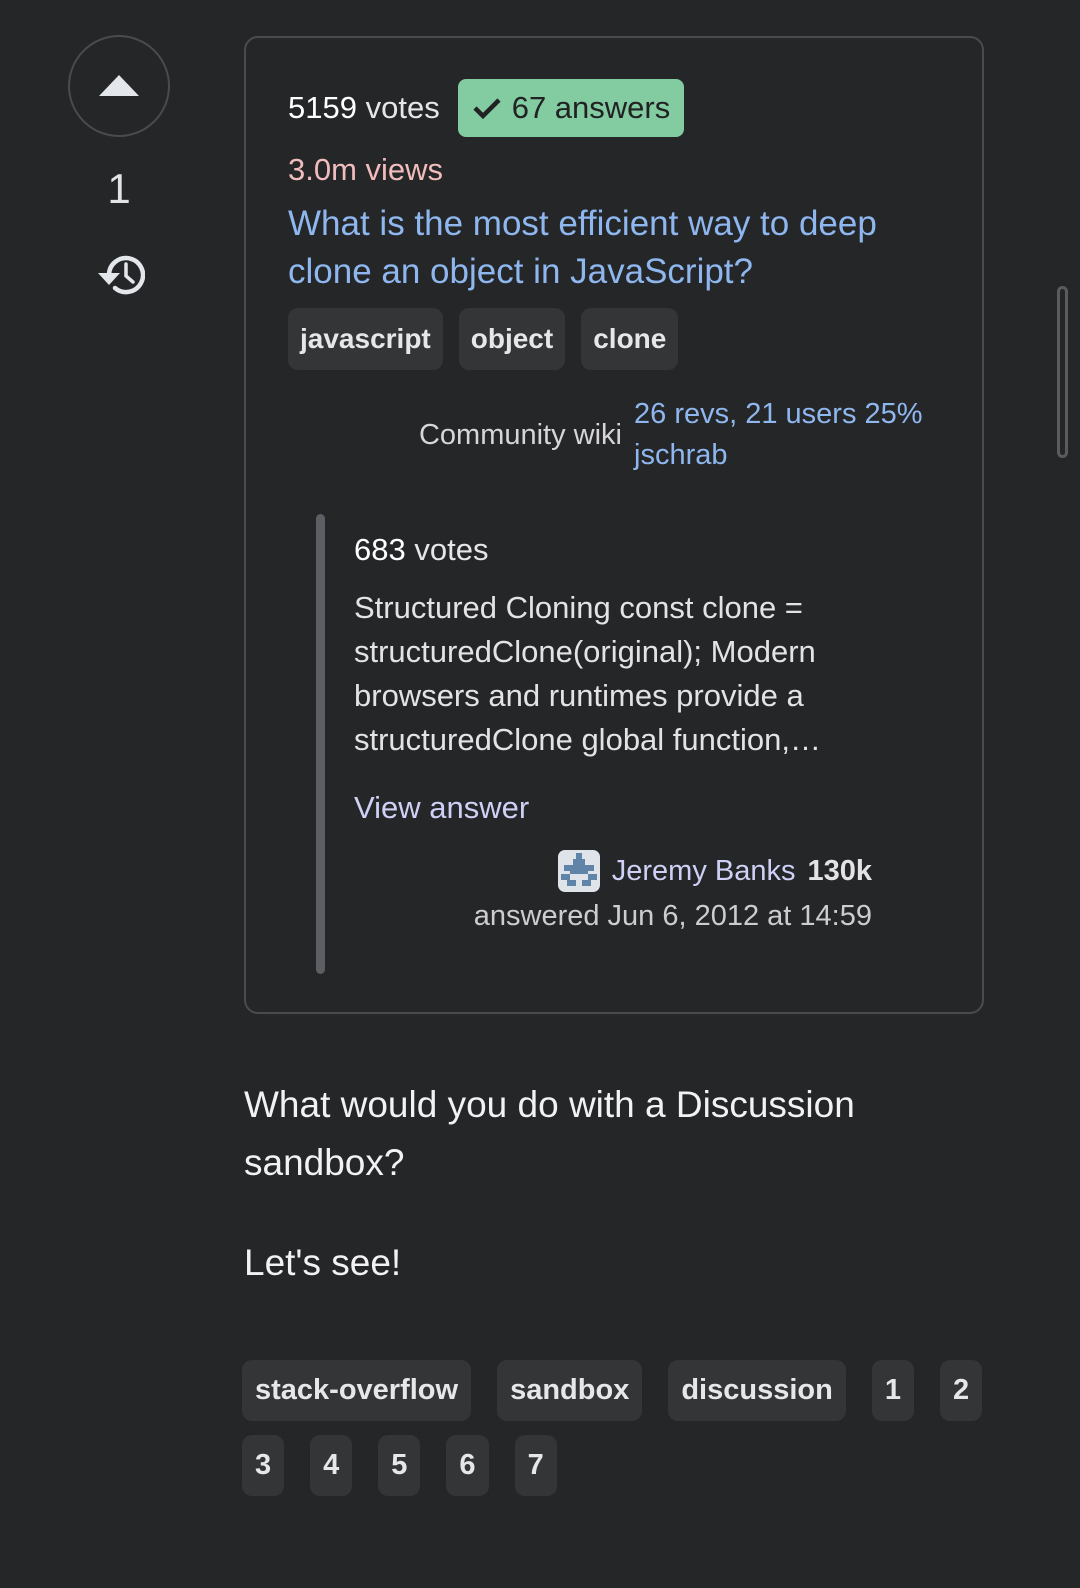  What do you see at coordinates (441, 808) in the screenshot?
I see `view-answer-link: View answer` at bounding box center [441, 808].